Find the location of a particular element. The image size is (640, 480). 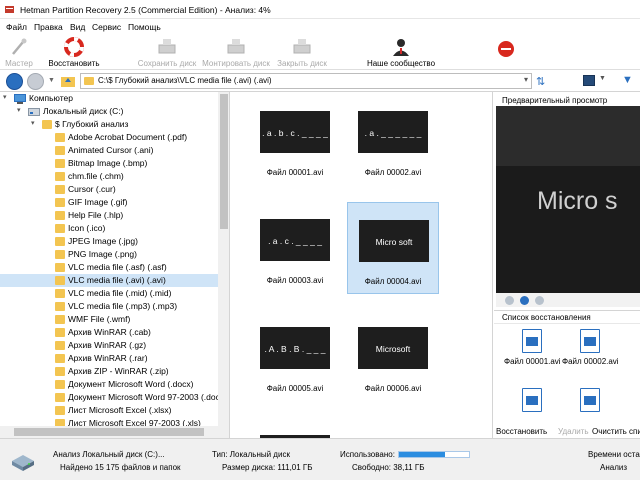

tree-label: GIF Image (.gif) is located at coordinates (98, 202).